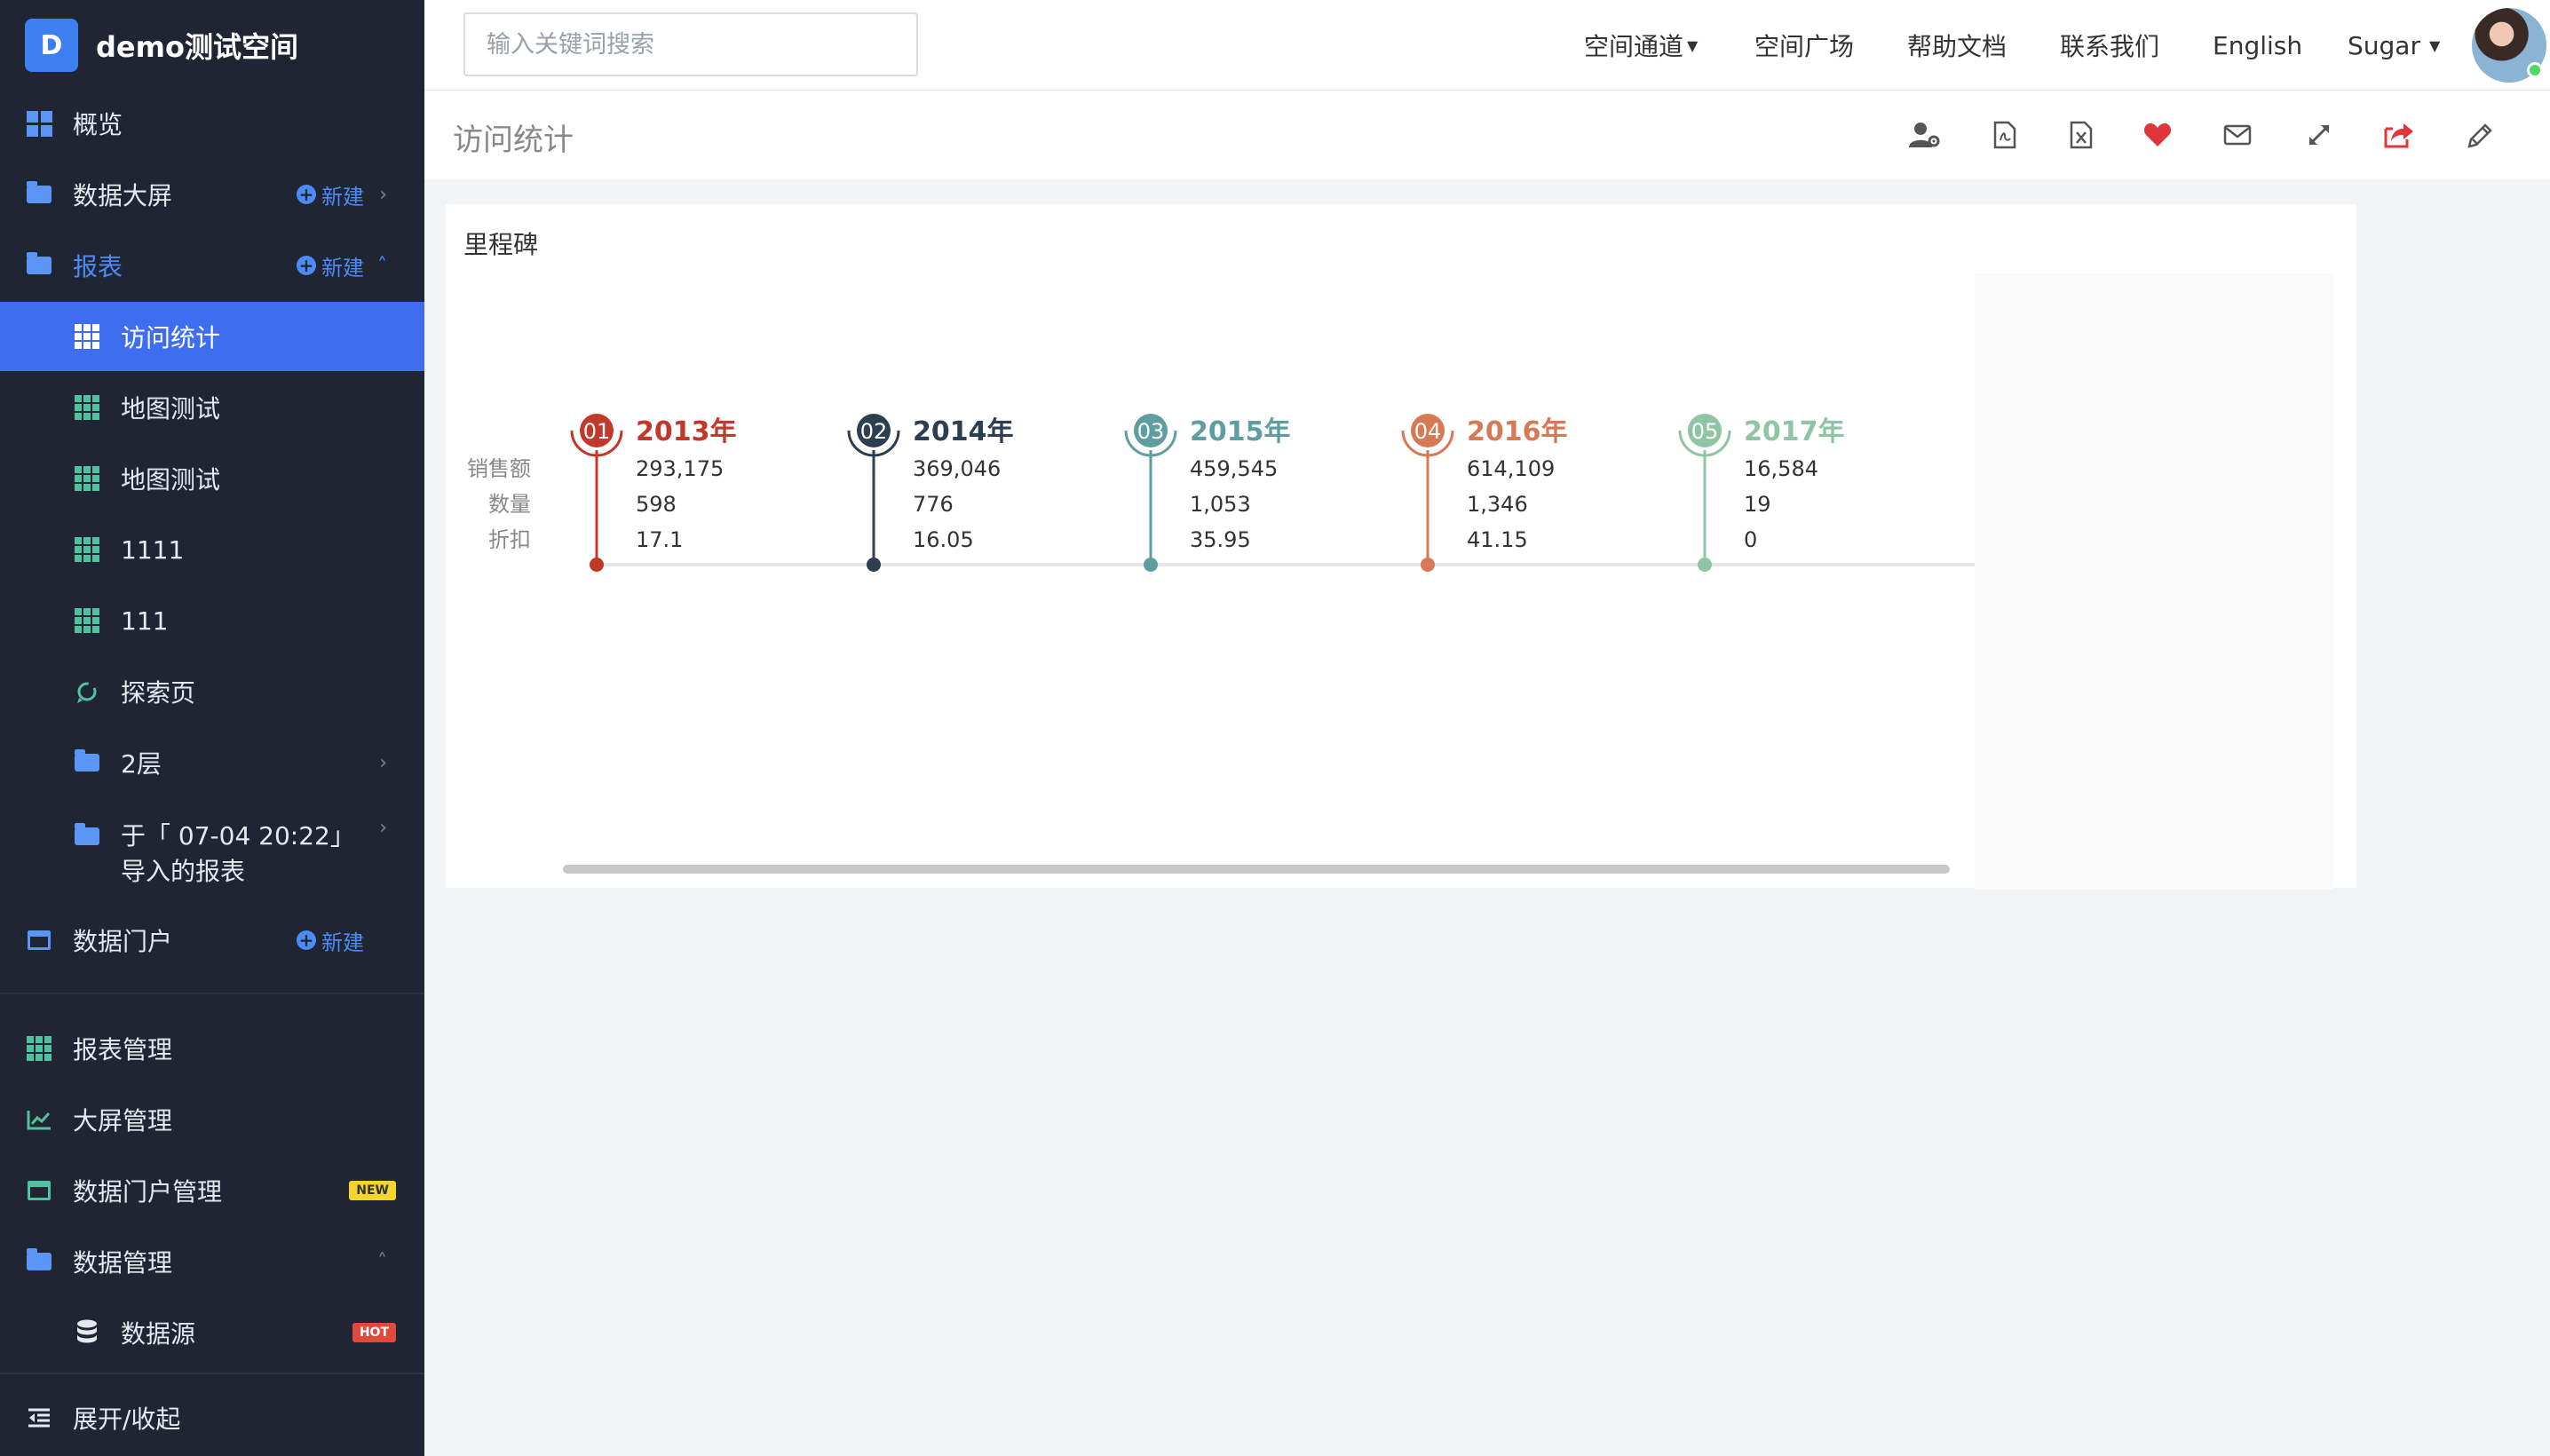 Image resolution: width=2550 pixels, height=1456 pixels. Describe the element at coordinates (1220, 539) in the screenshot. I see `milestone-value: 35.95` at that location.